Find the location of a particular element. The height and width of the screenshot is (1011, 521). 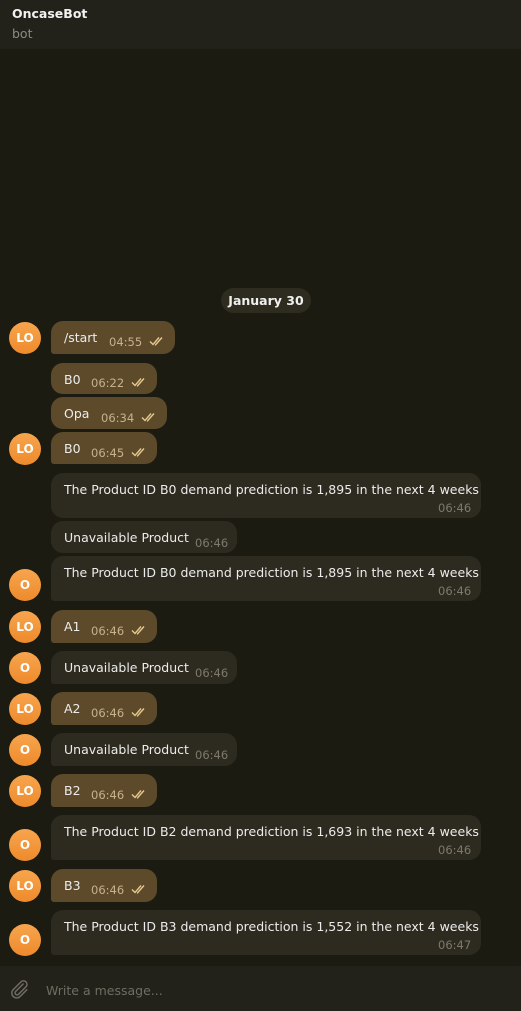

outgoing-message: B0 06:45 is located at coordinates (104, 448).